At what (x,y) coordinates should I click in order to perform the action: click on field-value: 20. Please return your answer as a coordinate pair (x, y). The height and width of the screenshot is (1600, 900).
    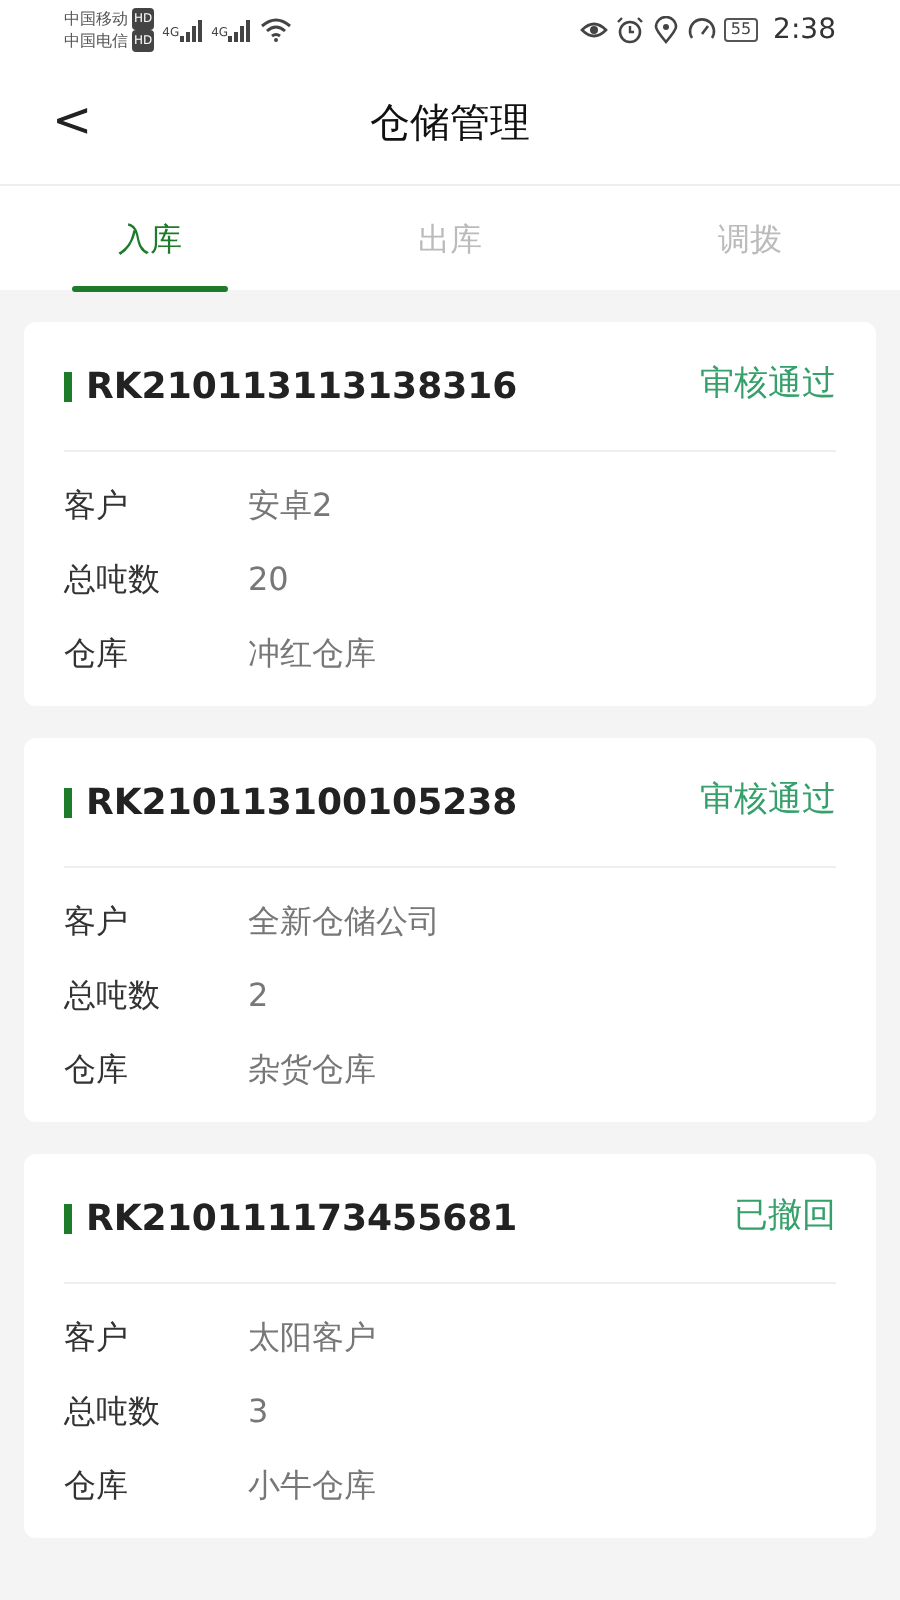
    Looking at the image, I should click on (268, 579).